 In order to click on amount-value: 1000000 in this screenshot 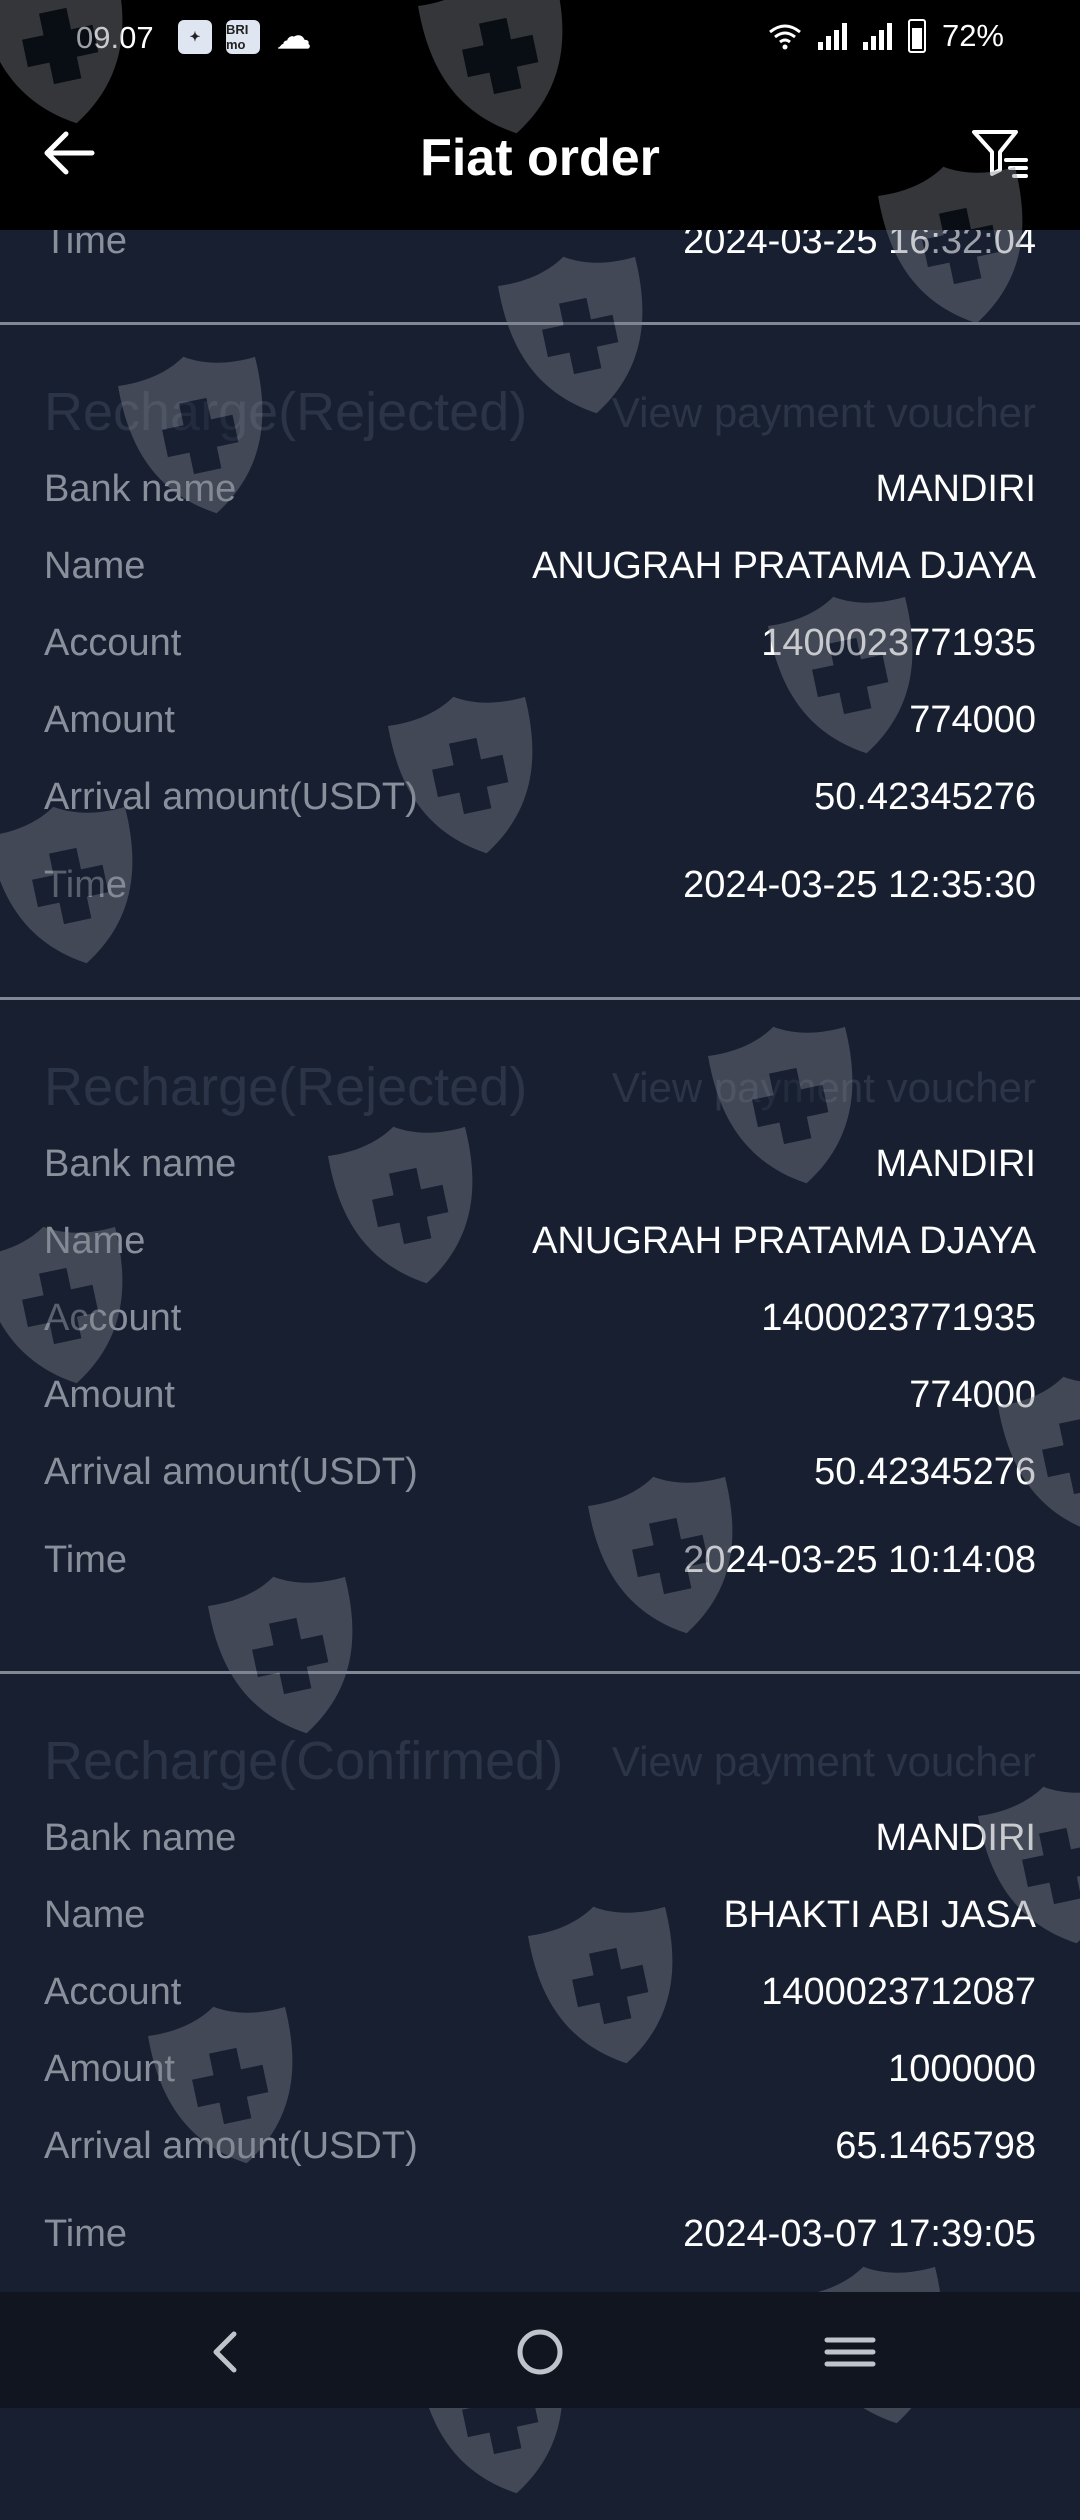, I will do `click(962, 2069)`.